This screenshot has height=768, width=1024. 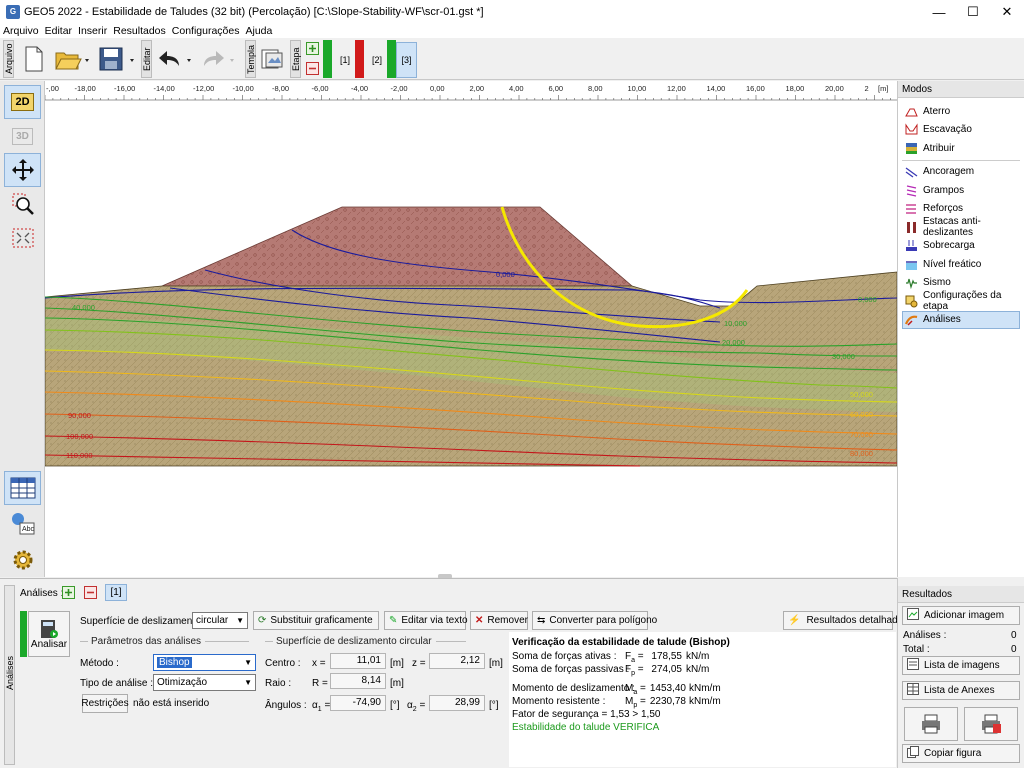 What do you see at coordinates (961, 111) in the screenshot?
I see `mode-aterro: Aterro` at bounding box center [961, 111].